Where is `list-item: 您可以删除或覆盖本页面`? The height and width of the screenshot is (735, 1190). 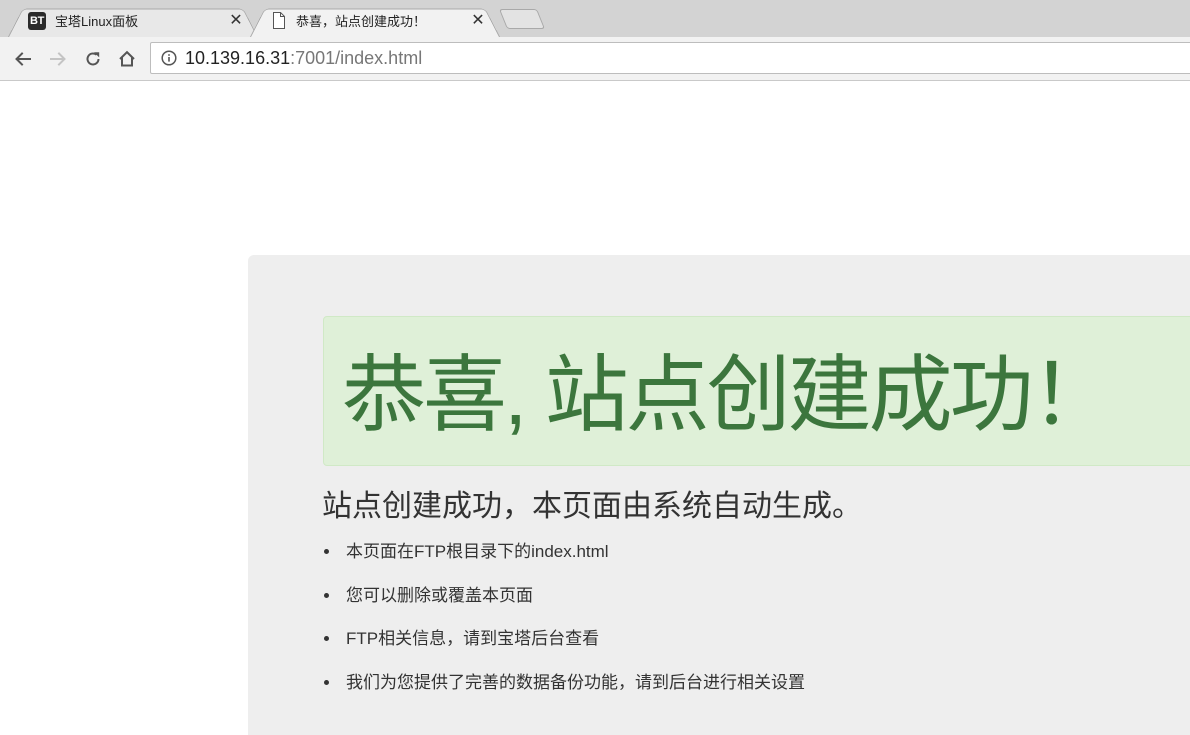 list-item: 您可以删除或覆盖本页面 is located at coordinates (563, 605).